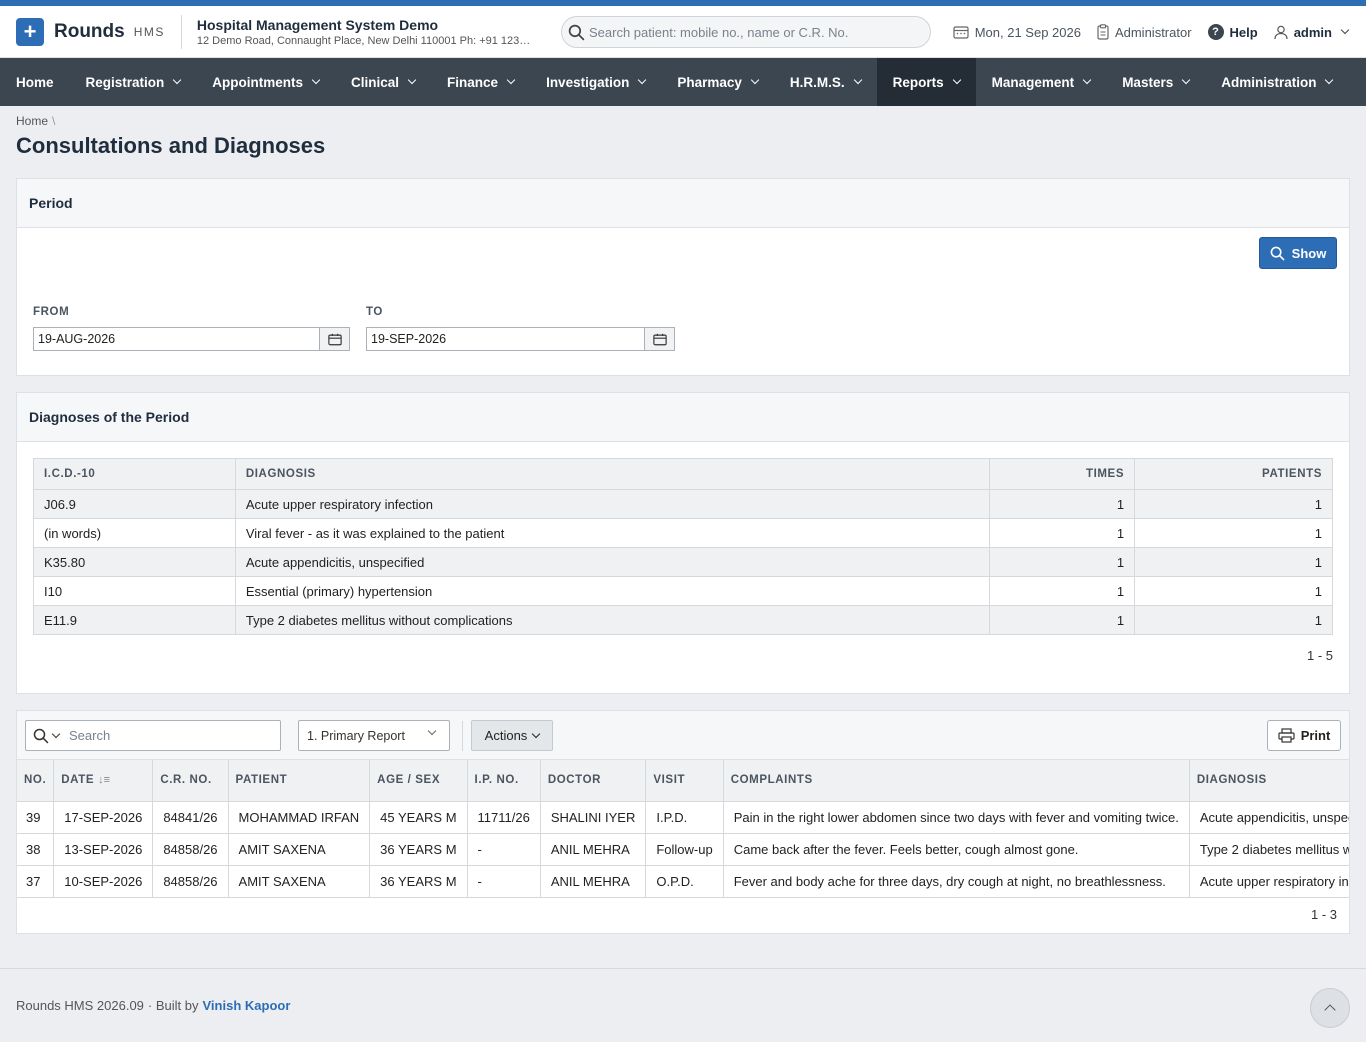  Describe the element at coordinates (1304, 735) in the screenshot. I see `print-button: Print` at that location.